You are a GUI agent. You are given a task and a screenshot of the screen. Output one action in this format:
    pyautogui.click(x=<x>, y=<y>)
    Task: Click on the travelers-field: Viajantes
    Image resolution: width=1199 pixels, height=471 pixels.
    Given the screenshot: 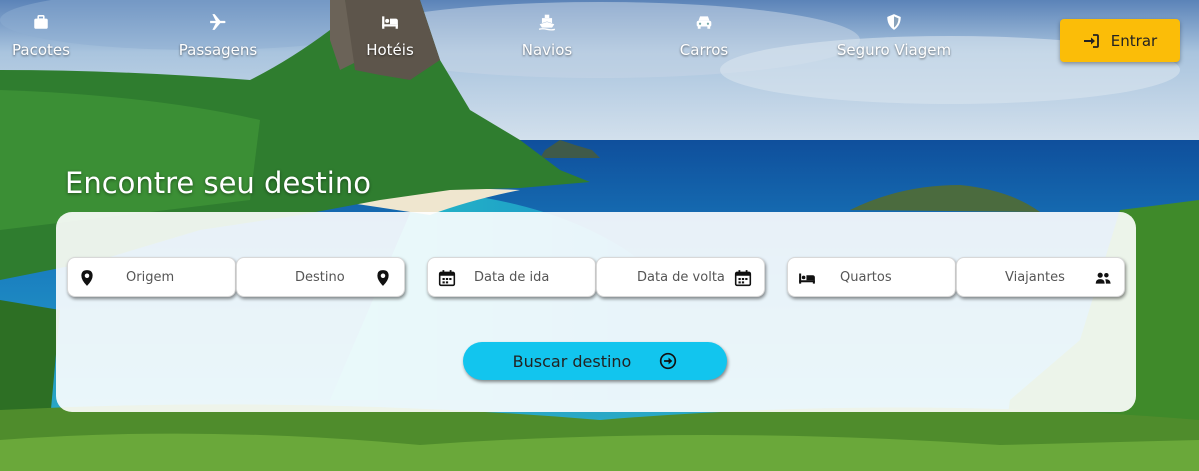 What is the action you would take?
    pyautogui.click(x=1040, y=277)
    